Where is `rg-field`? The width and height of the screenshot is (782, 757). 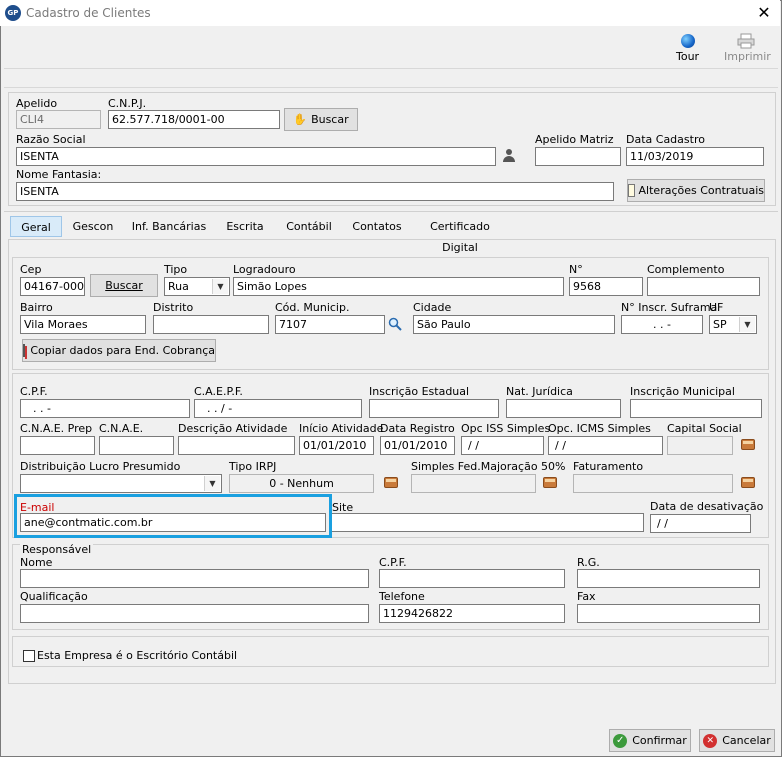 rg-field is located at coordinates (668, 578).